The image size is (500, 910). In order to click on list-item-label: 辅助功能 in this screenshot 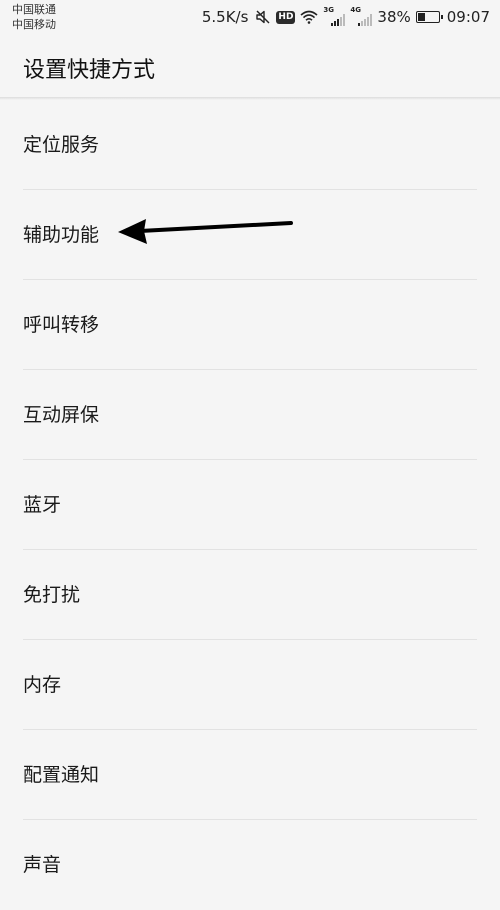, I will do `click(61, 235)`.